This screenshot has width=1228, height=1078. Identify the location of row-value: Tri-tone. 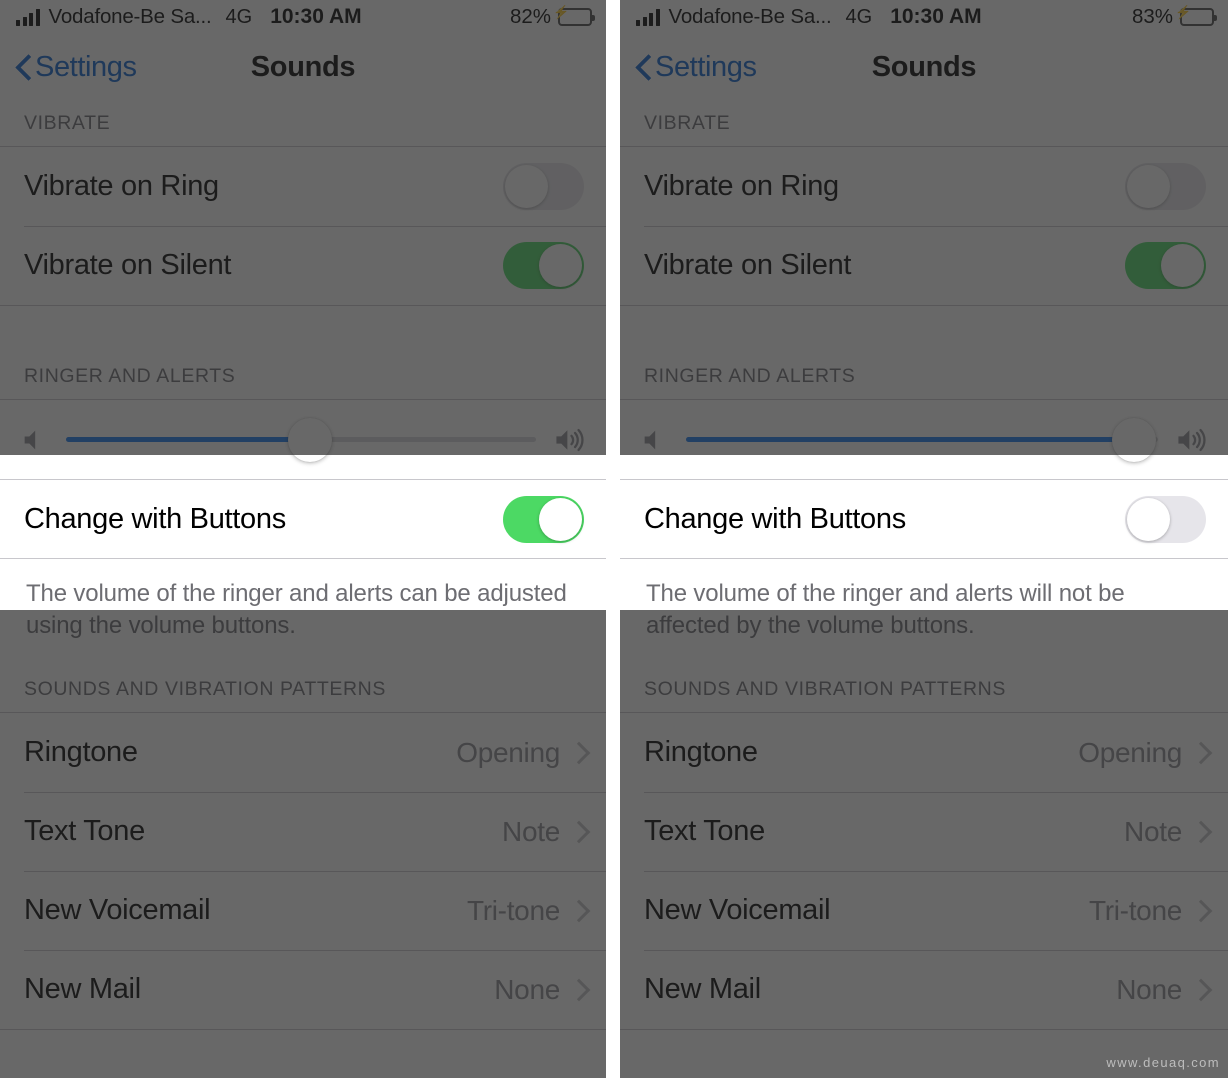
(513, 910).